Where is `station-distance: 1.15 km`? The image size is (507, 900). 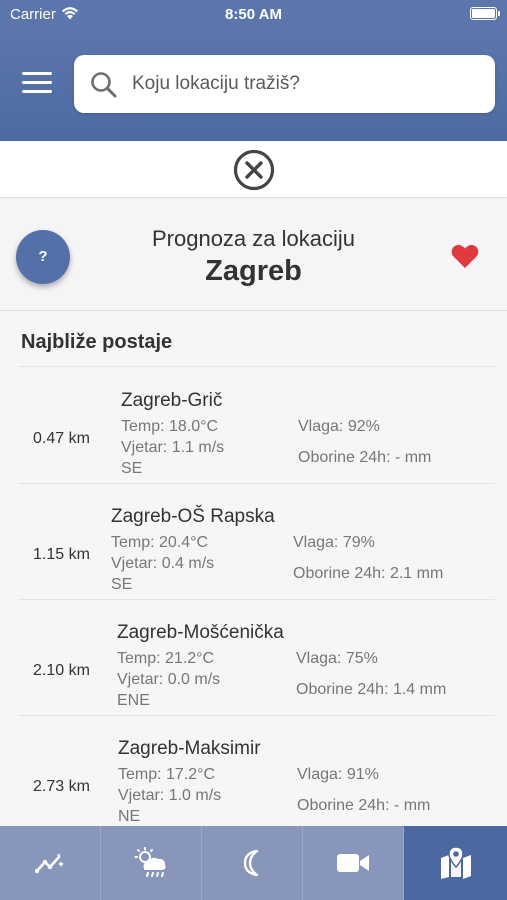
station-distance: 1.15 km is located at coordinates (61, 554).